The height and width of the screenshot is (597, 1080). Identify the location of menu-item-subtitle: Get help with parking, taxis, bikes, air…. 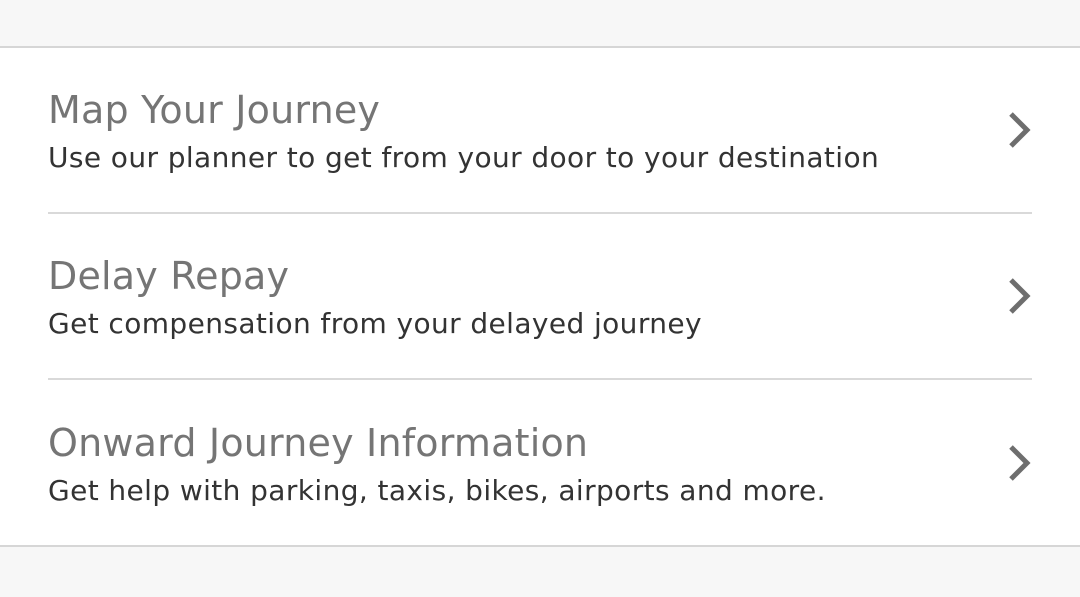
(437, 490).